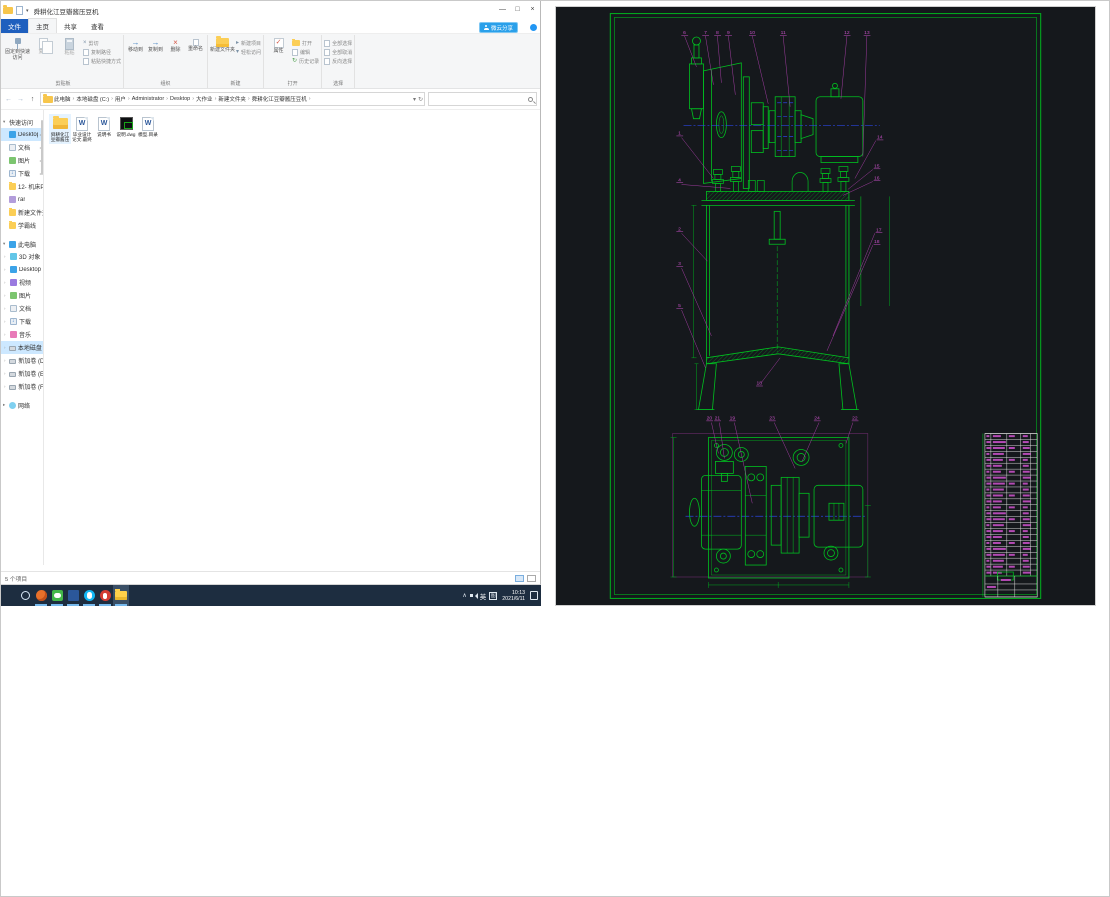 The height and width of the screenshot is (897, 1110). What do you see at coordinates (278, 45) in the screenshot?
I see `properties-button: ✓ 属性` at bounding box center [278, 45].